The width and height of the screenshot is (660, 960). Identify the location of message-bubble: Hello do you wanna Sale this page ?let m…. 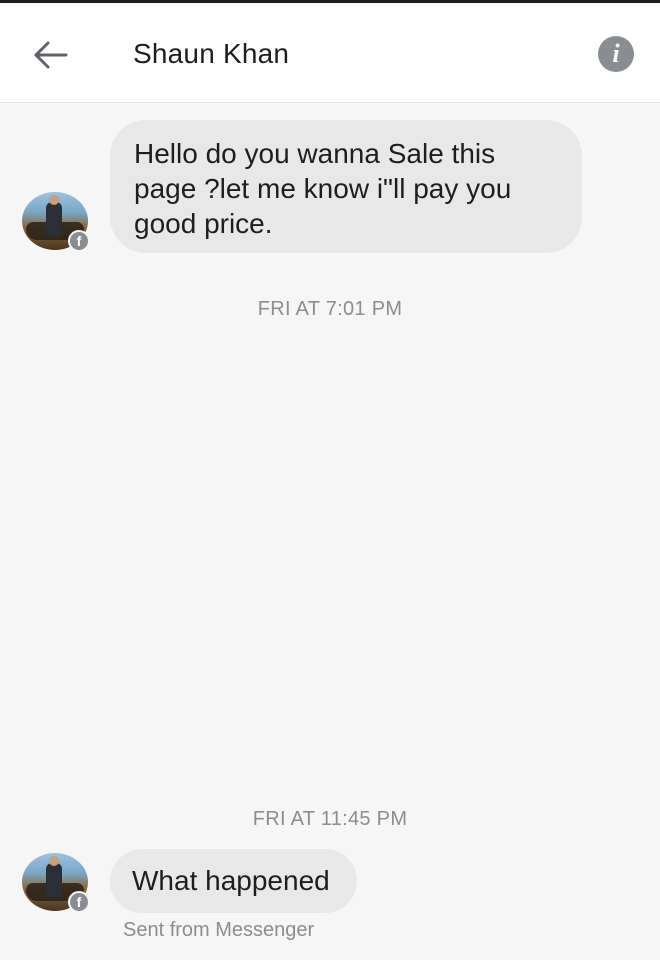
(346, 186).